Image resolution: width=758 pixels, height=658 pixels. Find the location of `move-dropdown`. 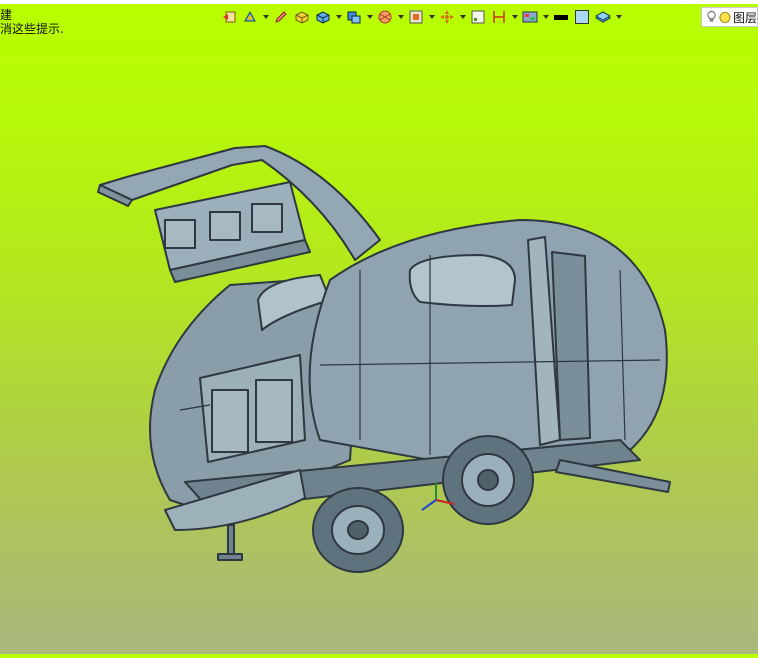

move-dropdown is located at coordinates (462, 17).